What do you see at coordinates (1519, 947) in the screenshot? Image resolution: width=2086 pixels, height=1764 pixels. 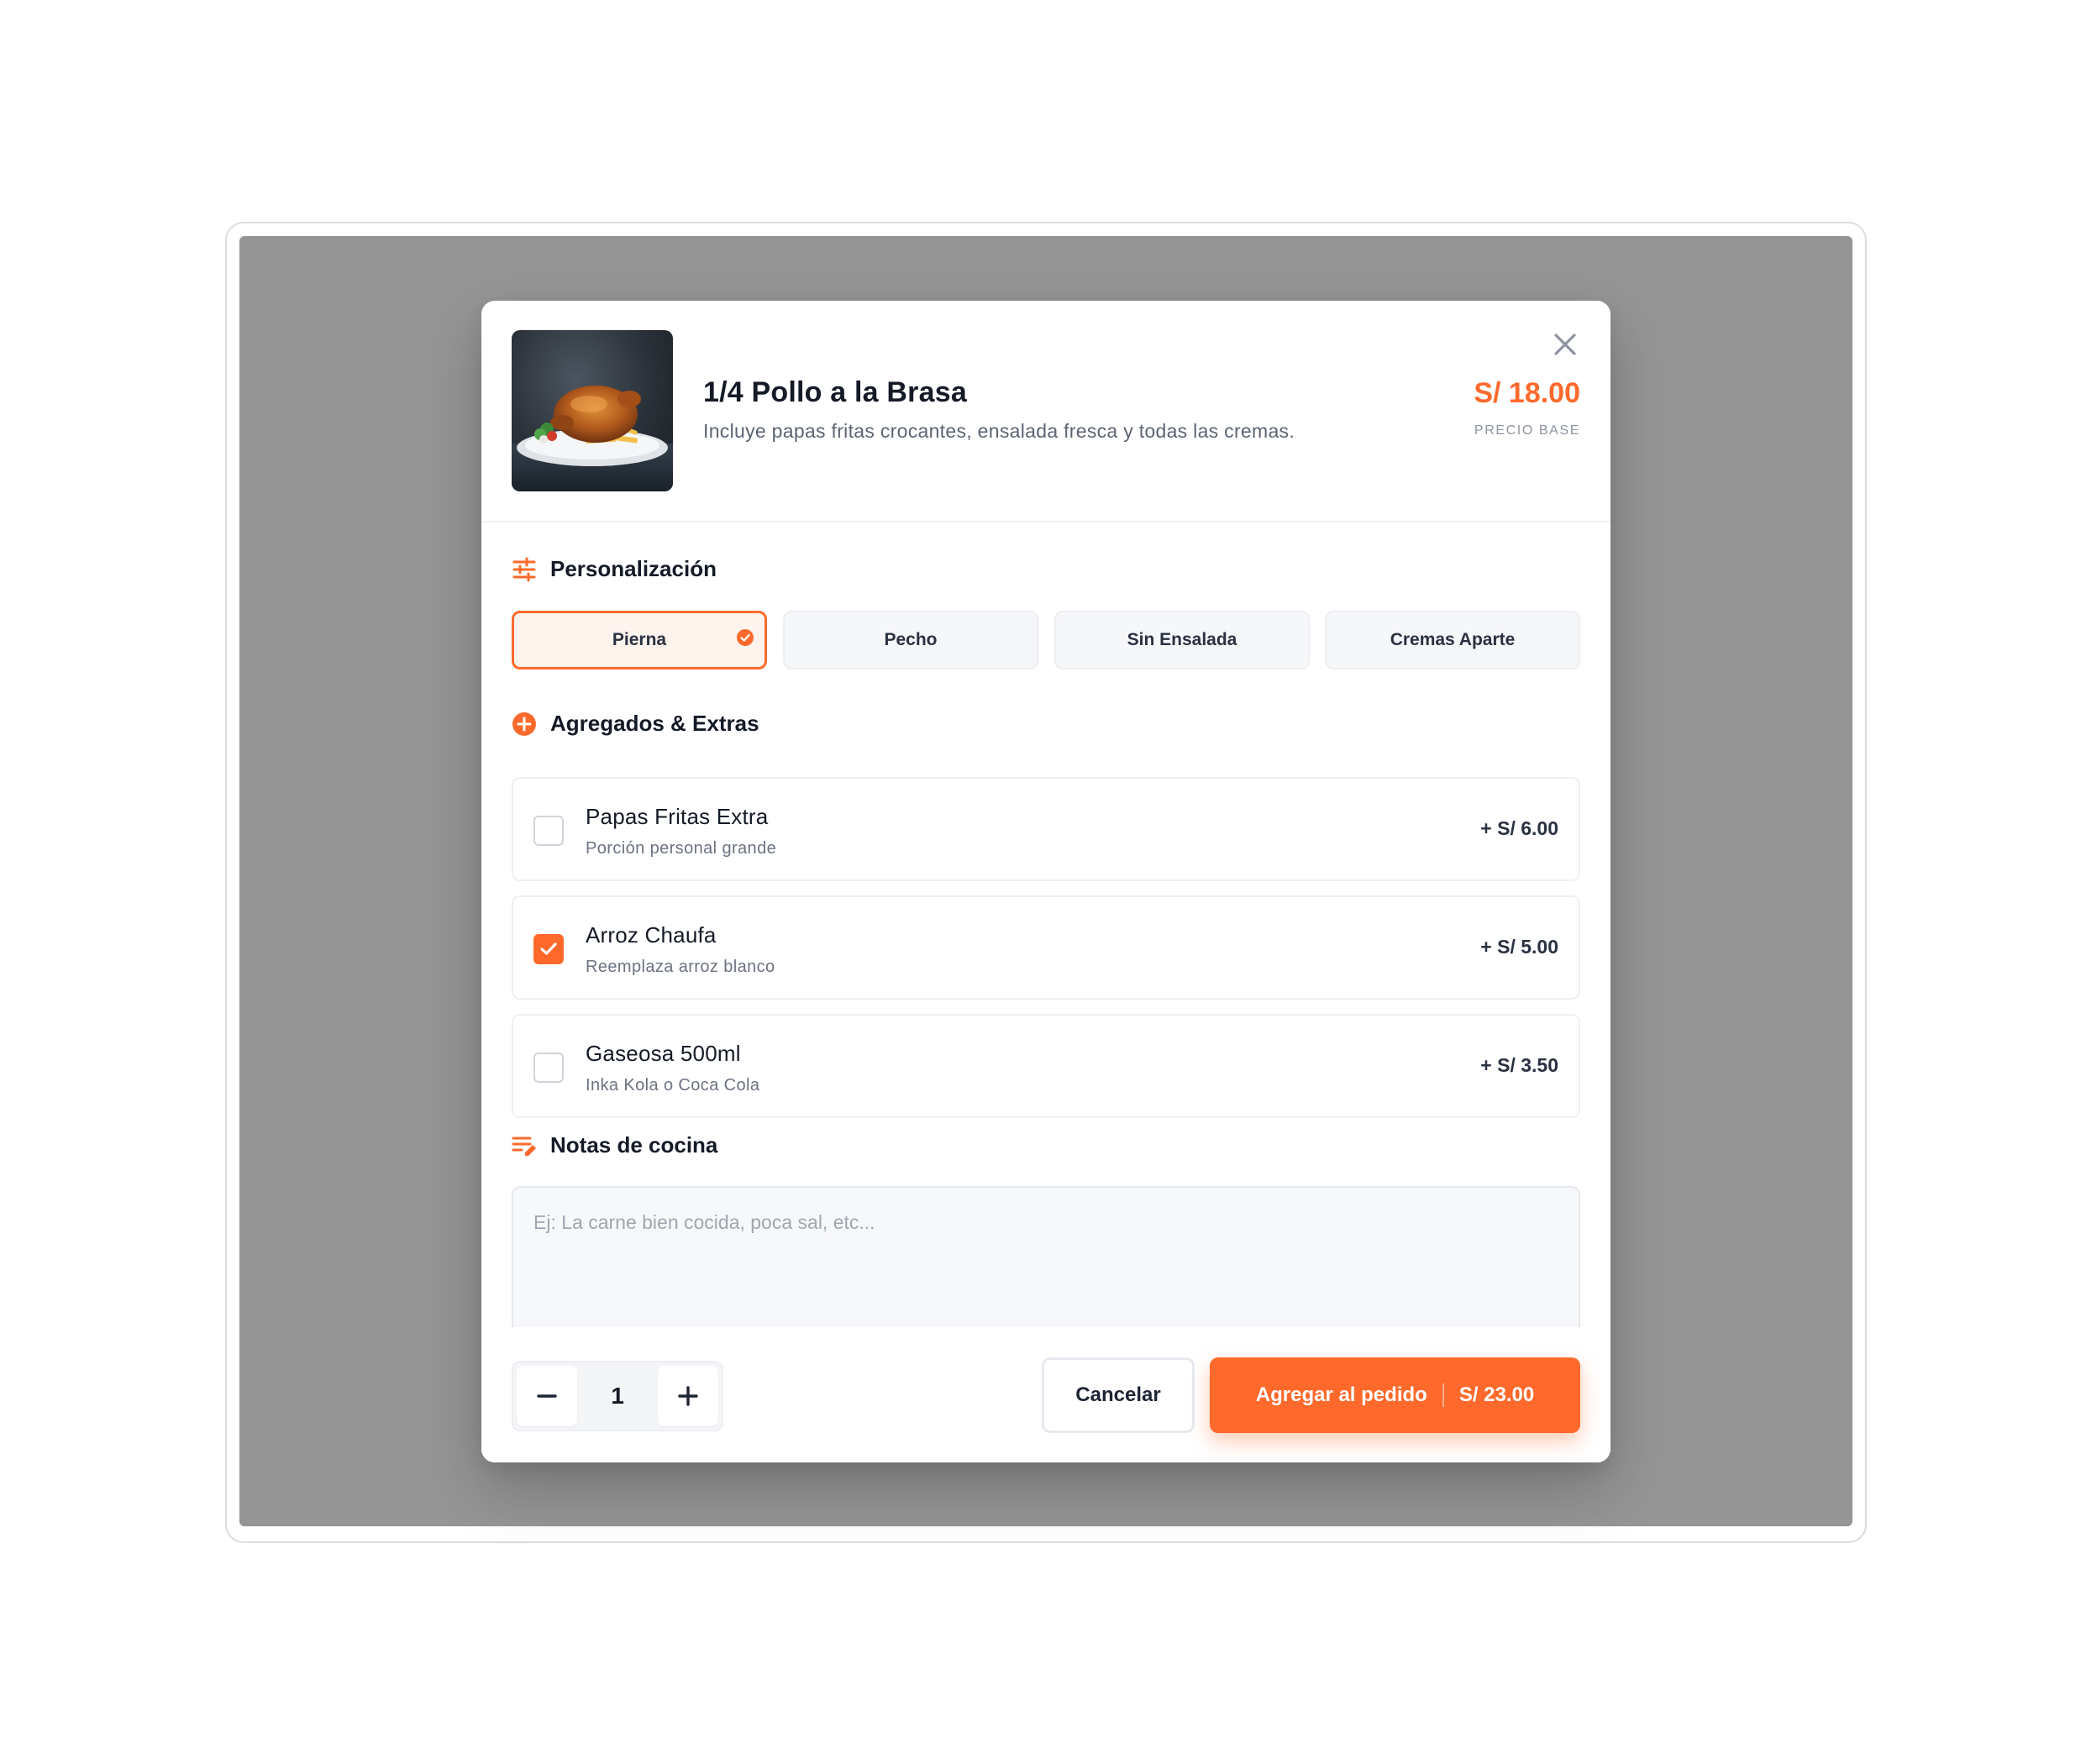 I see `extra-price: + S/ 5.00` at bounding box center [1519, 947].